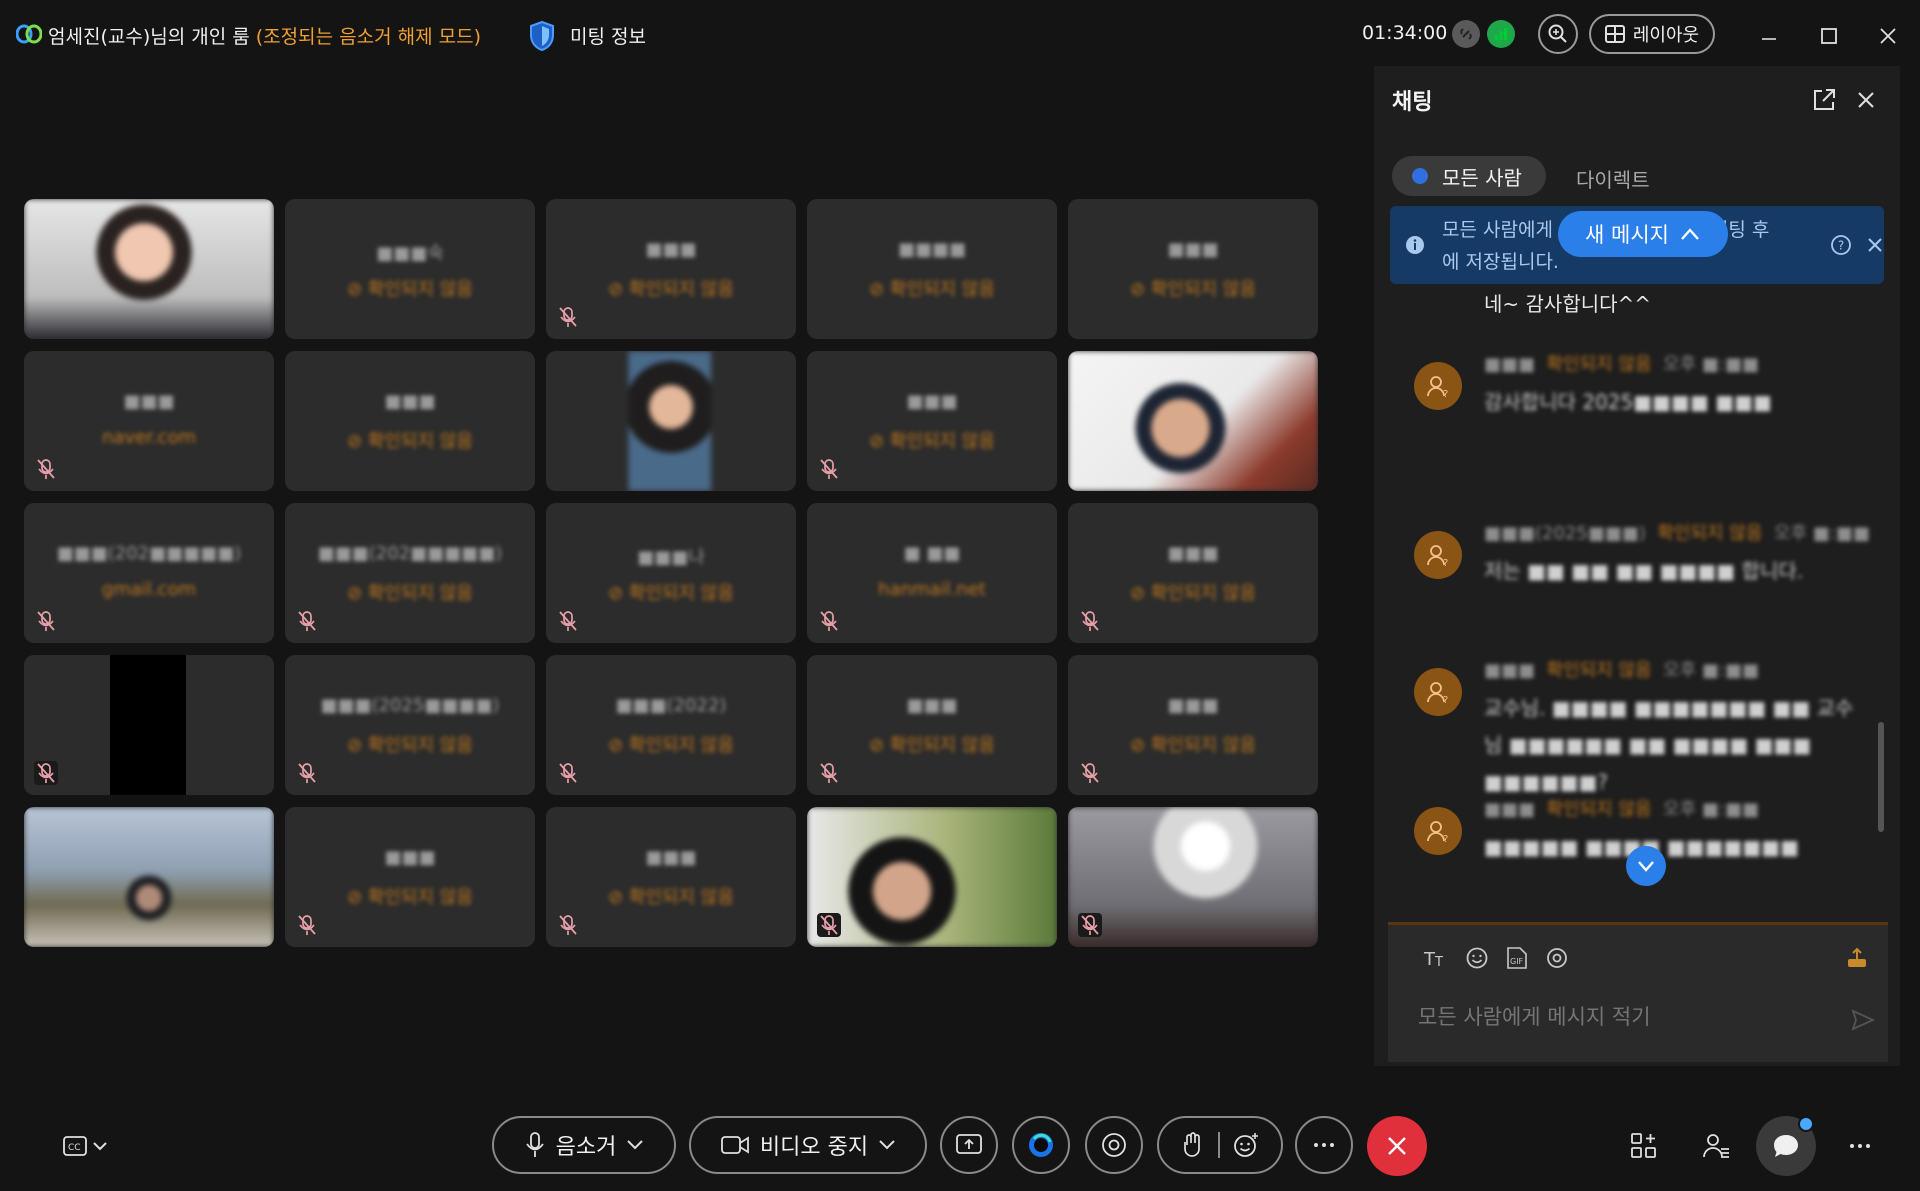 This screenshot has width=1920, height=1191. I want to click on participant-video-off, so click(148, 725).